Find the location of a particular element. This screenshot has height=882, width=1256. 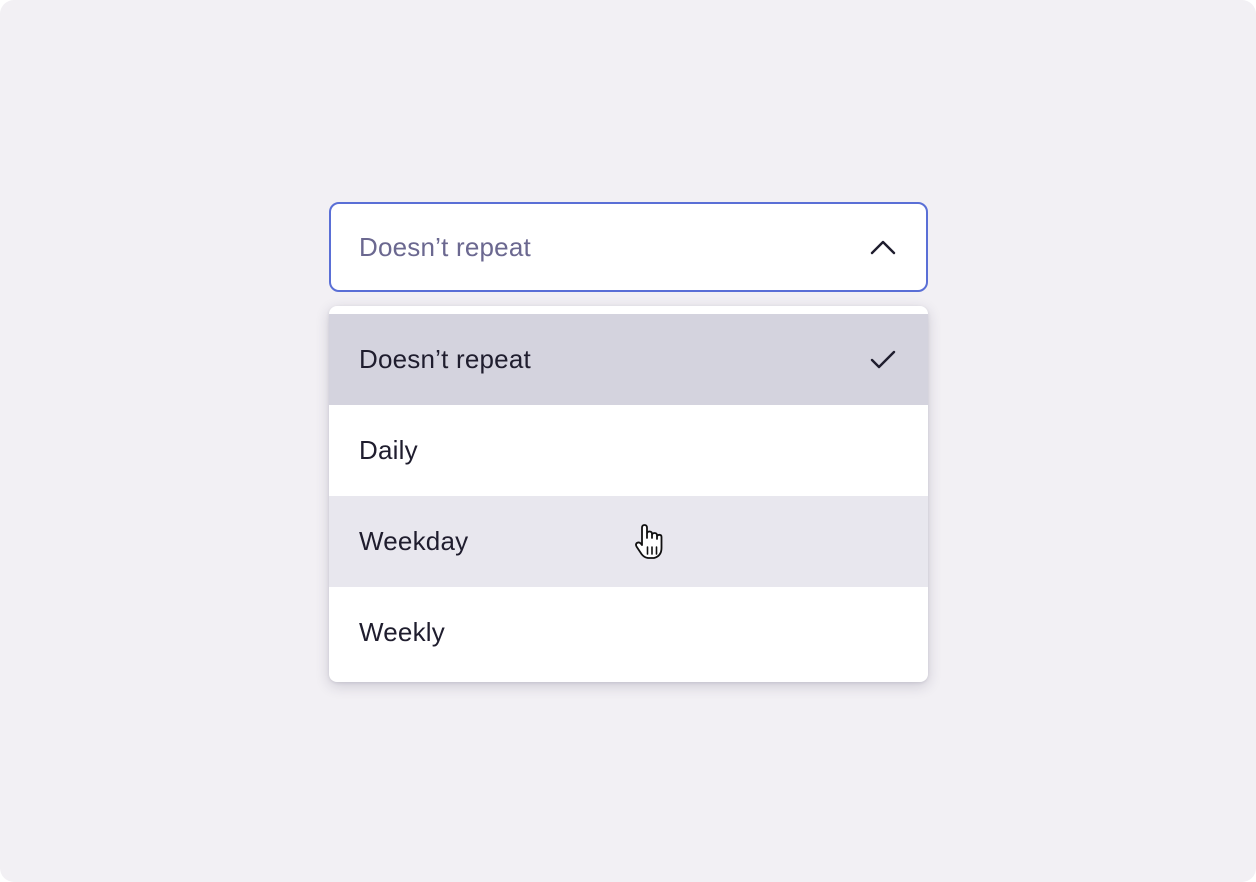

option-weekday: Weekday is located at coordinates (628, 541).